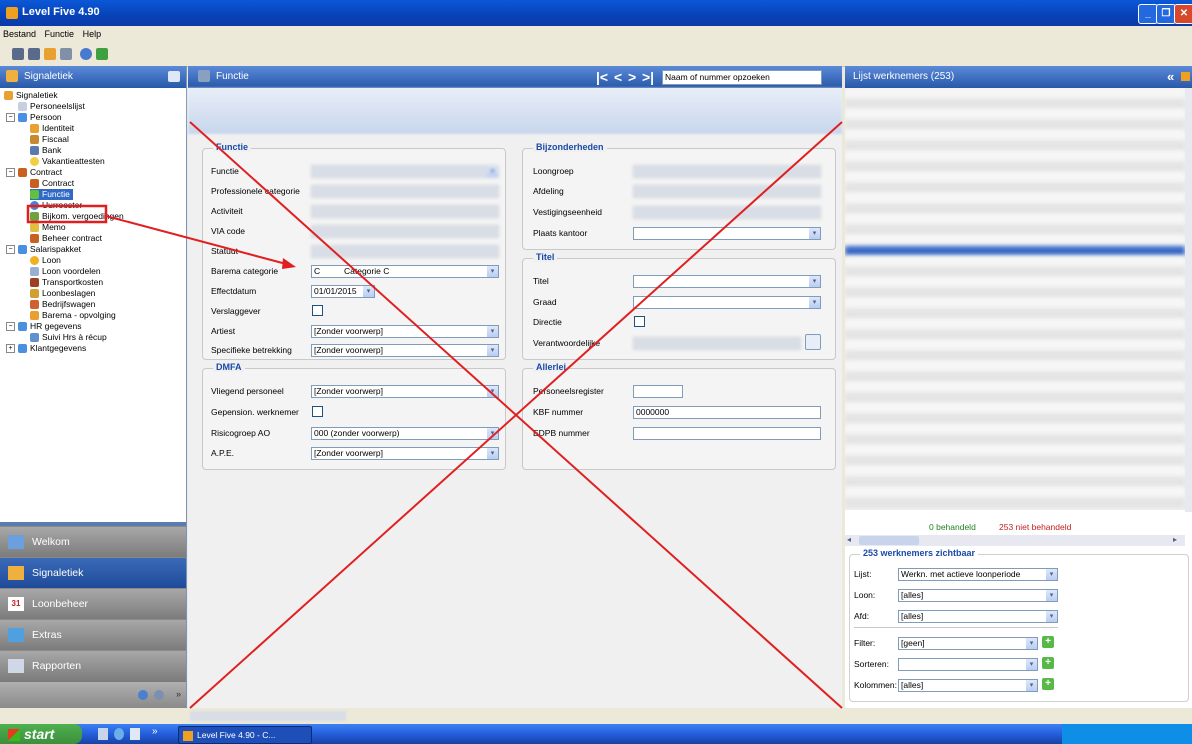 The height and width of the screenshot is (744, 1192). I want to click on tree-item-hr-gegevens: − HR gegevens, so click(44, 326).